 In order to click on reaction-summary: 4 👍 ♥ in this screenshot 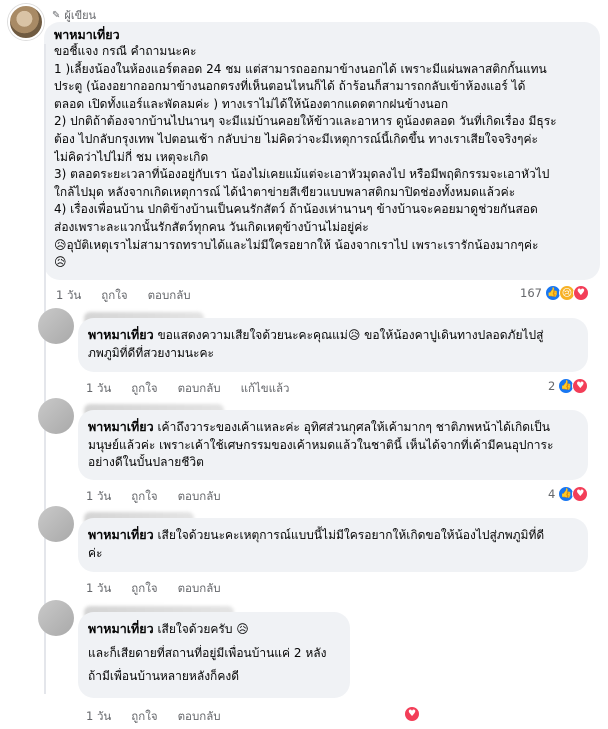, I will do `click(568, 494)`.